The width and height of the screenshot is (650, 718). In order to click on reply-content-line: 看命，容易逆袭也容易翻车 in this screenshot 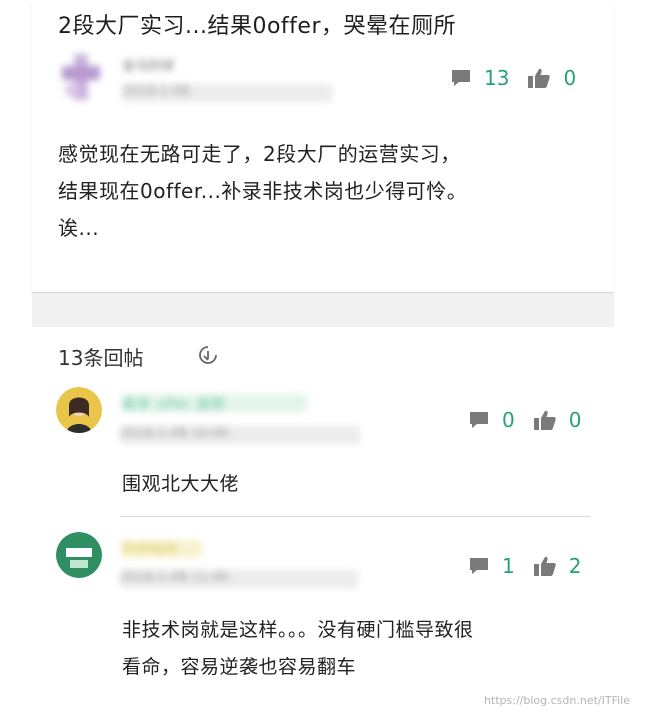, I will do `click(239, 667)`.